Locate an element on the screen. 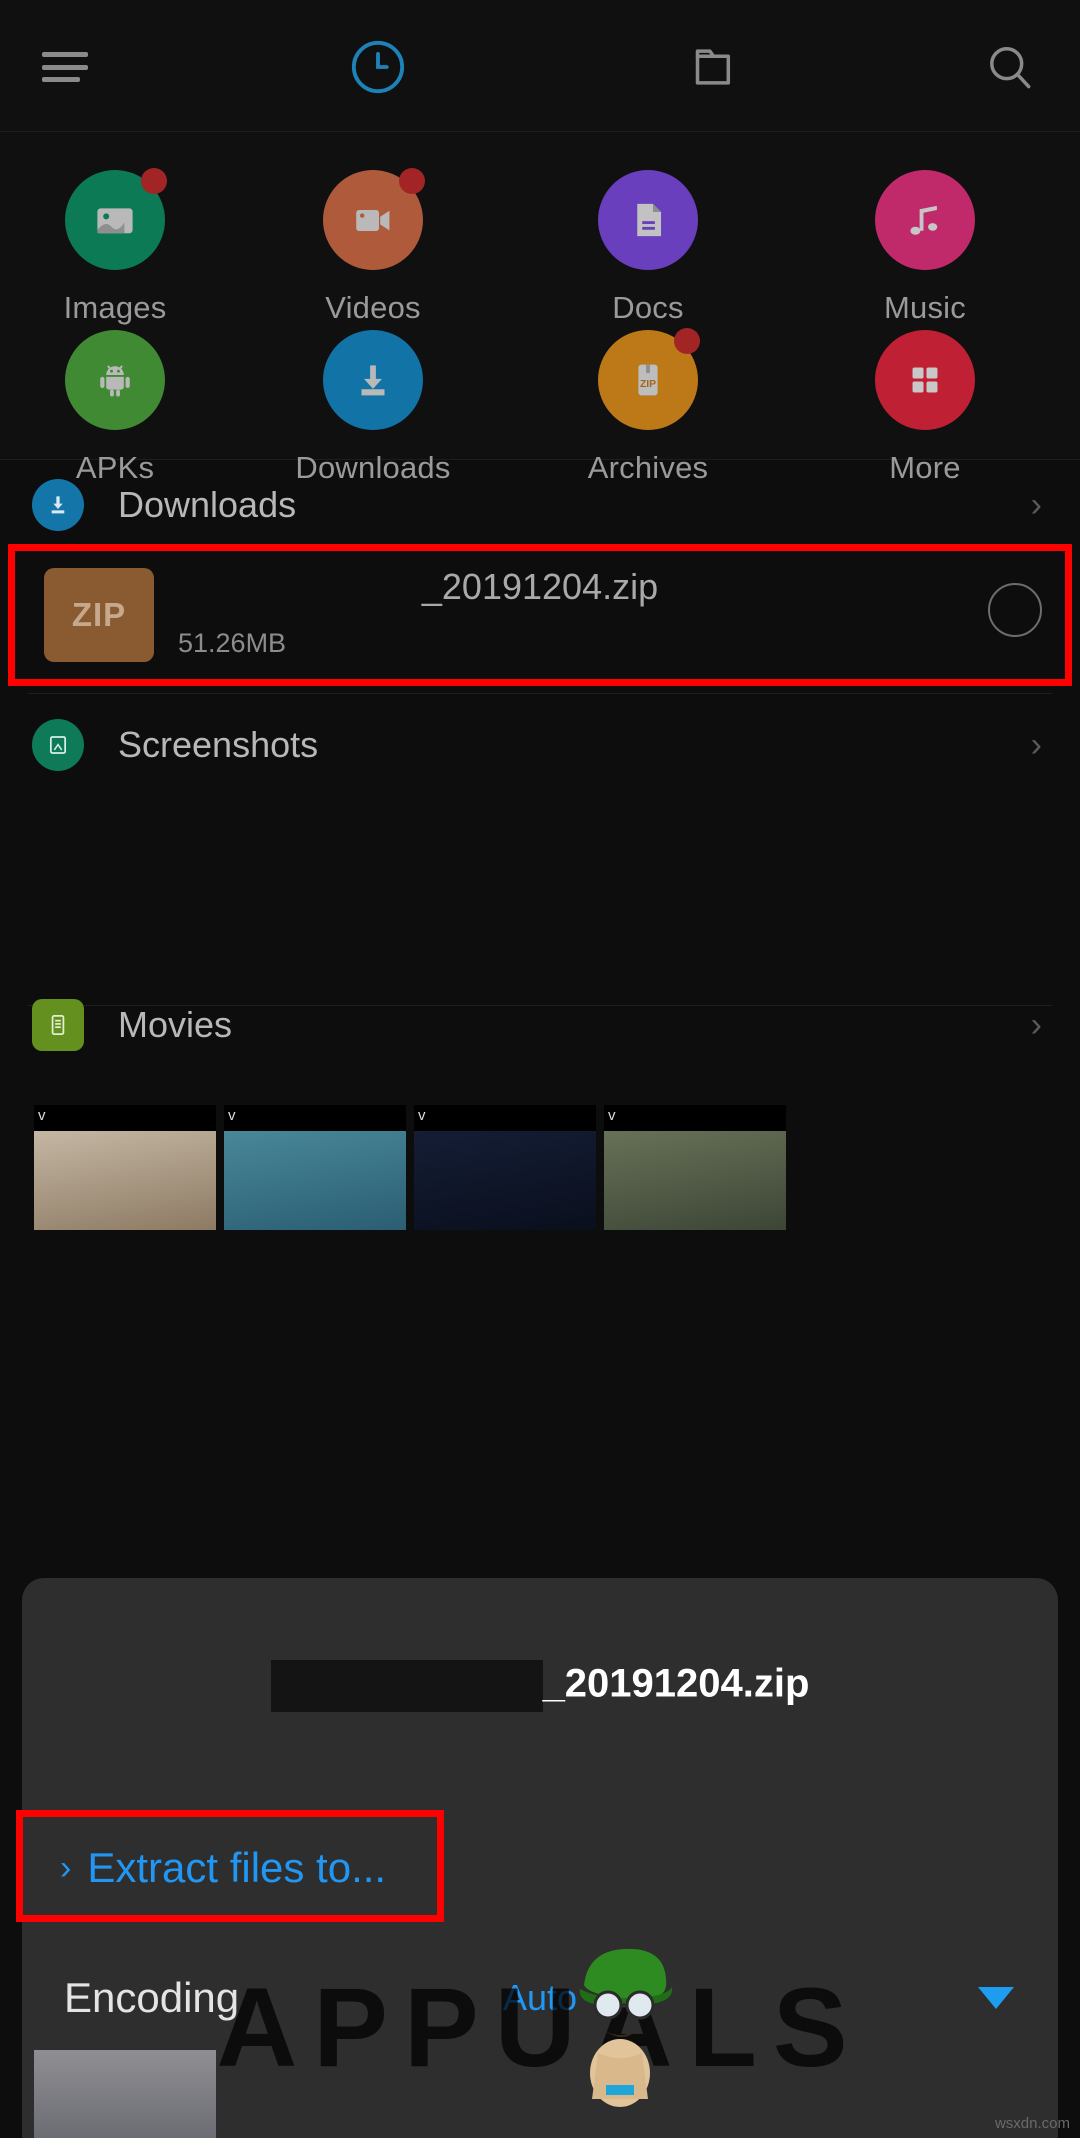  video-thumbnail-2: v is located at coordinates (315, 1167).